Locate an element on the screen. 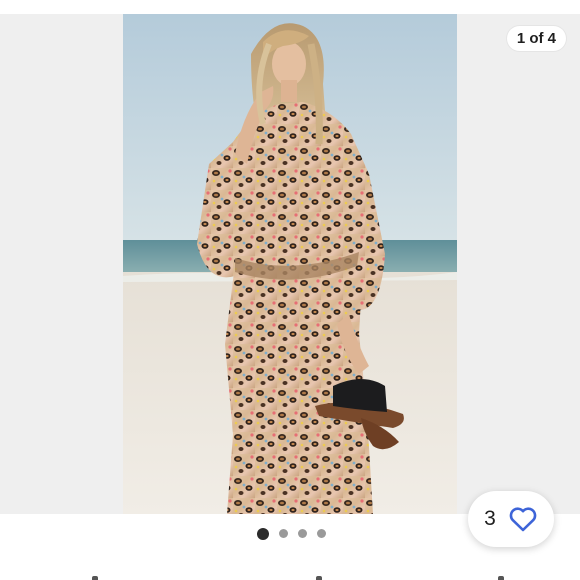 The height and width of the screenshot is (580, 580). like-button: 3 is located at coordinates (511, 519).